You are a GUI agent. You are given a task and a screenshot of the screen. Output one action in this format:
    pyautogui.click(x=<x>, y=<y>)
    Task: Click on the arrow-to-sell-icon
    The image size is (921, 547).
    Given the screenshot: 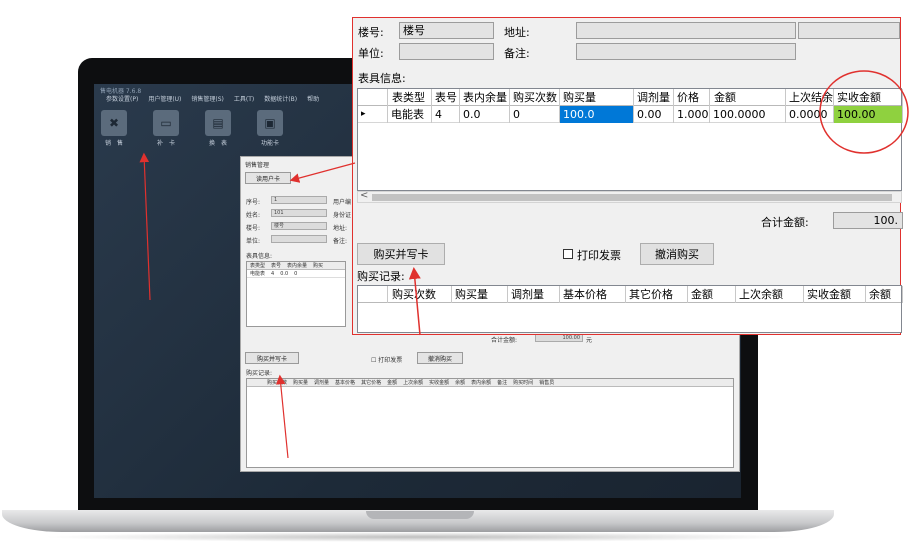 What is the action you would take?
    pyautogui.click(x=145, y=226)
    